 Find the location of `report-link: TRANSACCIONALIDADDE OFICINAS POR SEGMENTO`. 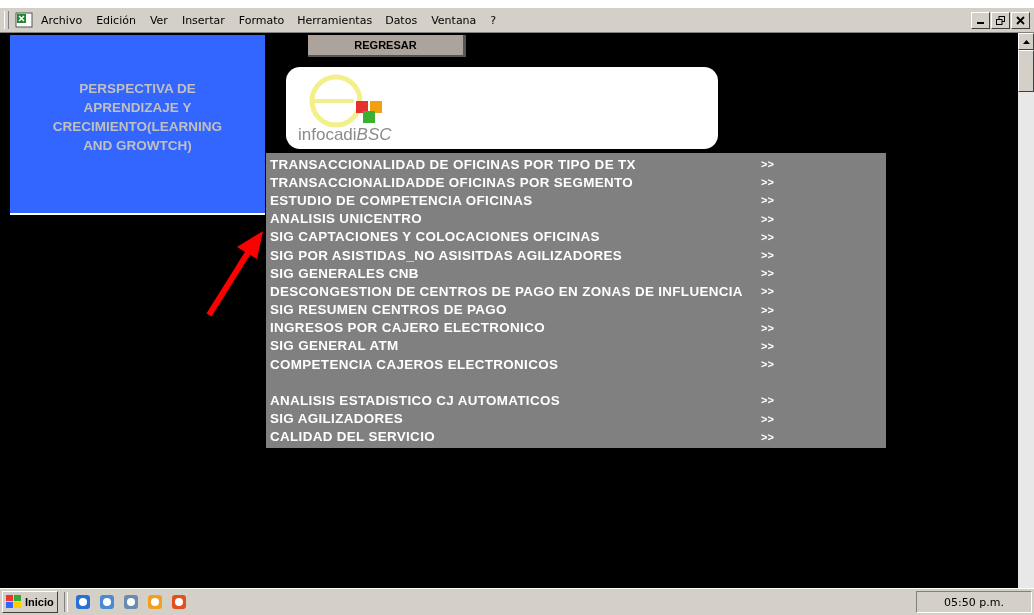

report-link: TRANSACCIONALIDADDE OFICINAS POR SEGMENTO is located at coordinates (512, 182).